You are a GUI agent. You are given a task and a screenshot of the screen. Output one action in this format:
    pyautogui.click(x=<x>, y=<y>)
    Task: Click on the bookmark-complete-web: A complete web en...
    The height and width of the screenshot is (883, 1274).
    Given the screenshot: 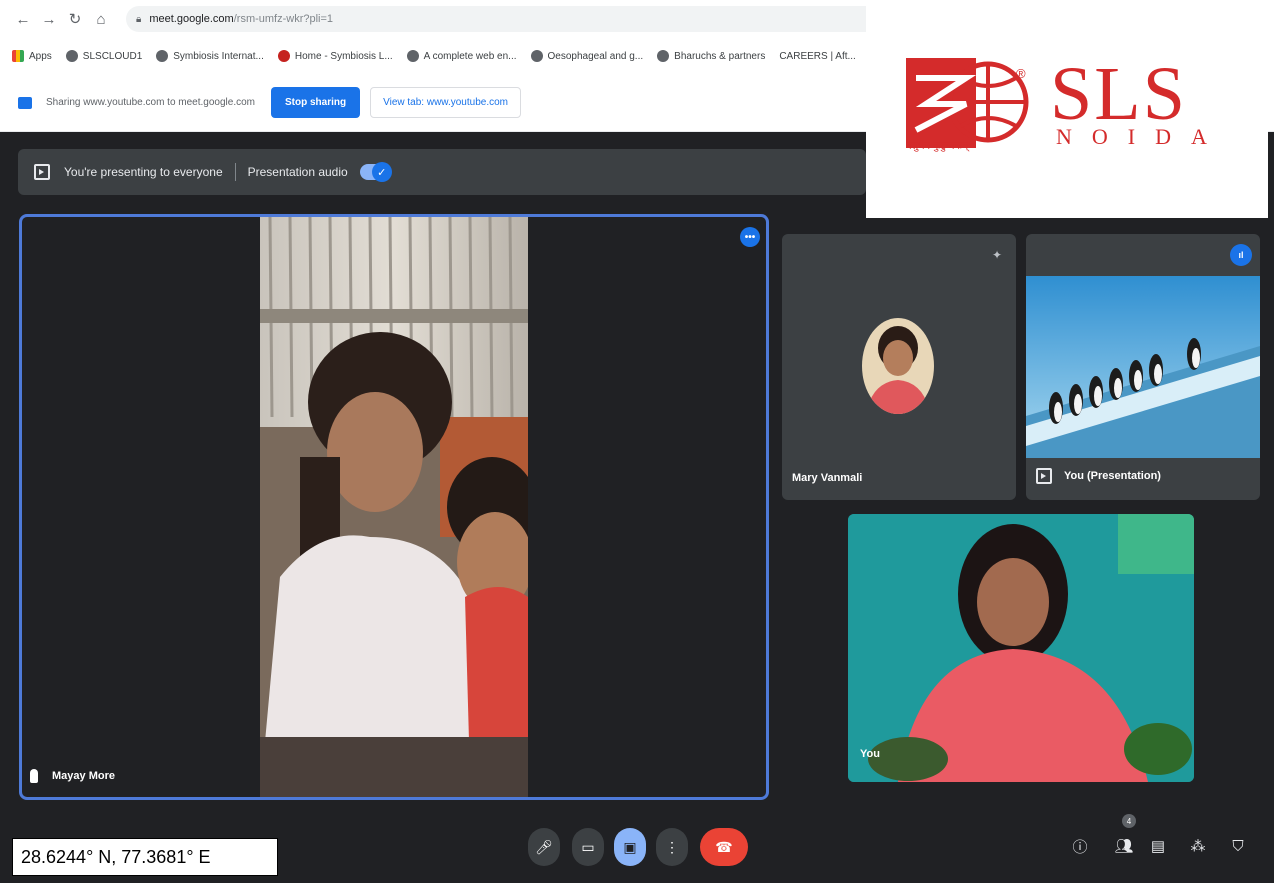 What is the action you would take?
    pyautogui.click(x=461, y=56)
    